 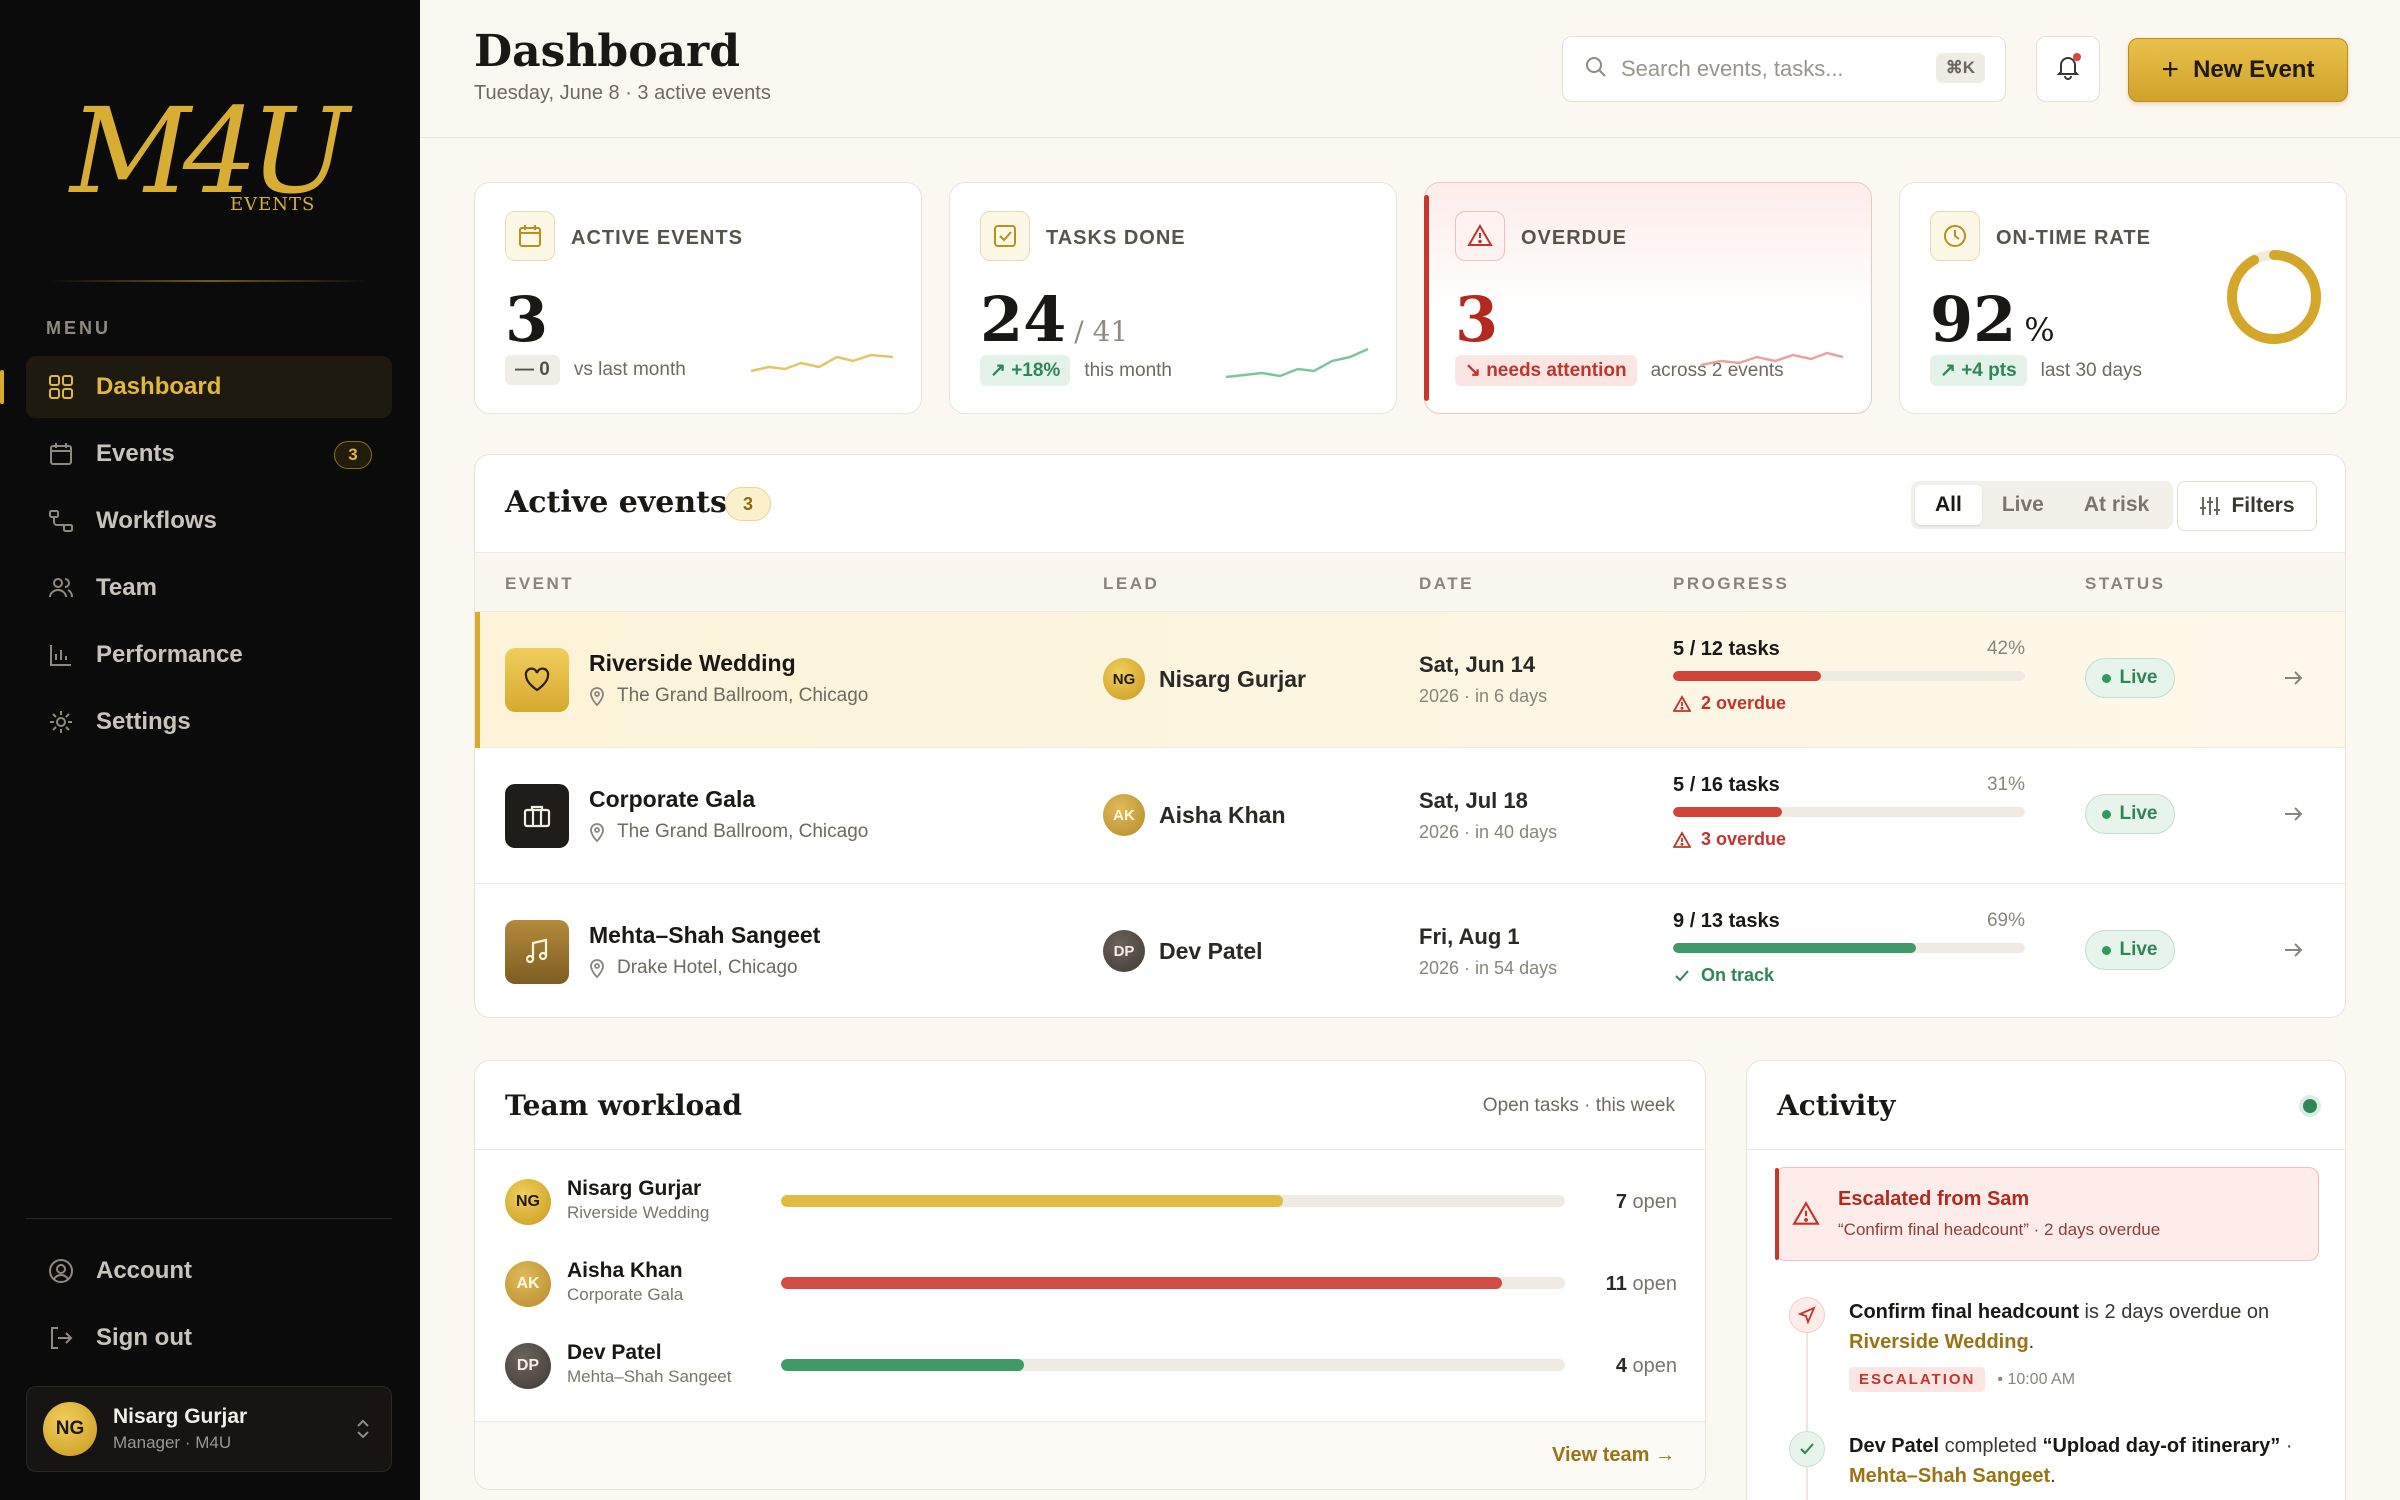 I want to click on list-item: DP Dev Patel Mehta–Shah Sangeet 4 open, so click(x=1091, y=1365).